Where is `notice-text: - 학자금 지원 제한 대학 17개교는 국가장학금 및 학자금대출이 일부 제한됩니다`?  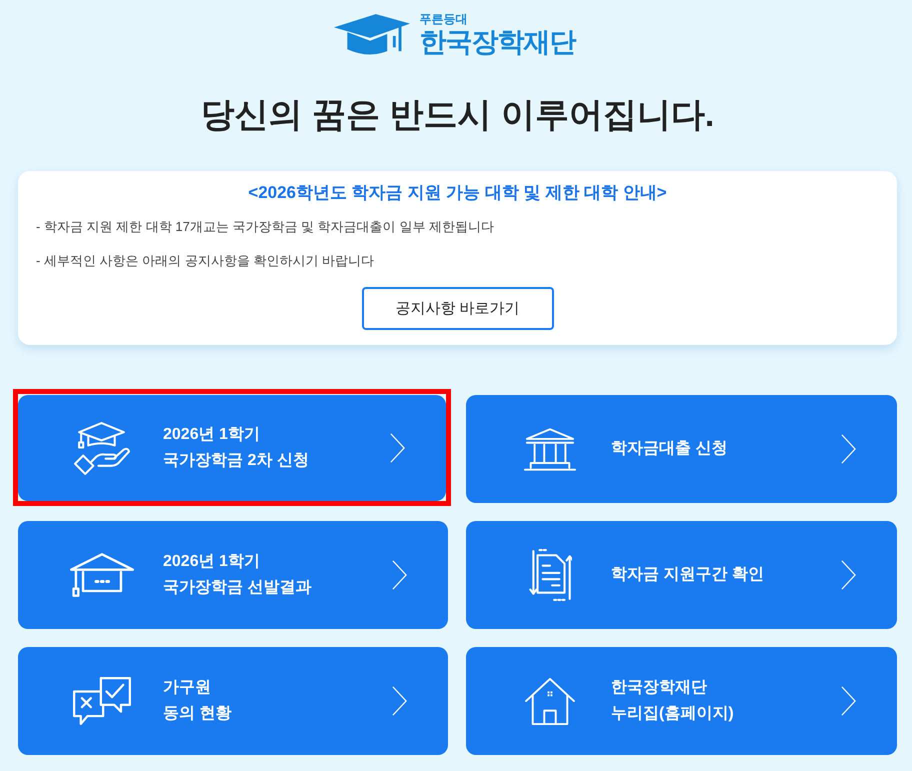 notice-text: - 학자금 지원 제한 대학 17개교는 국가장학금 및 학자금대출이 일부 제한됩니다 is located at coordinates (265, 227).